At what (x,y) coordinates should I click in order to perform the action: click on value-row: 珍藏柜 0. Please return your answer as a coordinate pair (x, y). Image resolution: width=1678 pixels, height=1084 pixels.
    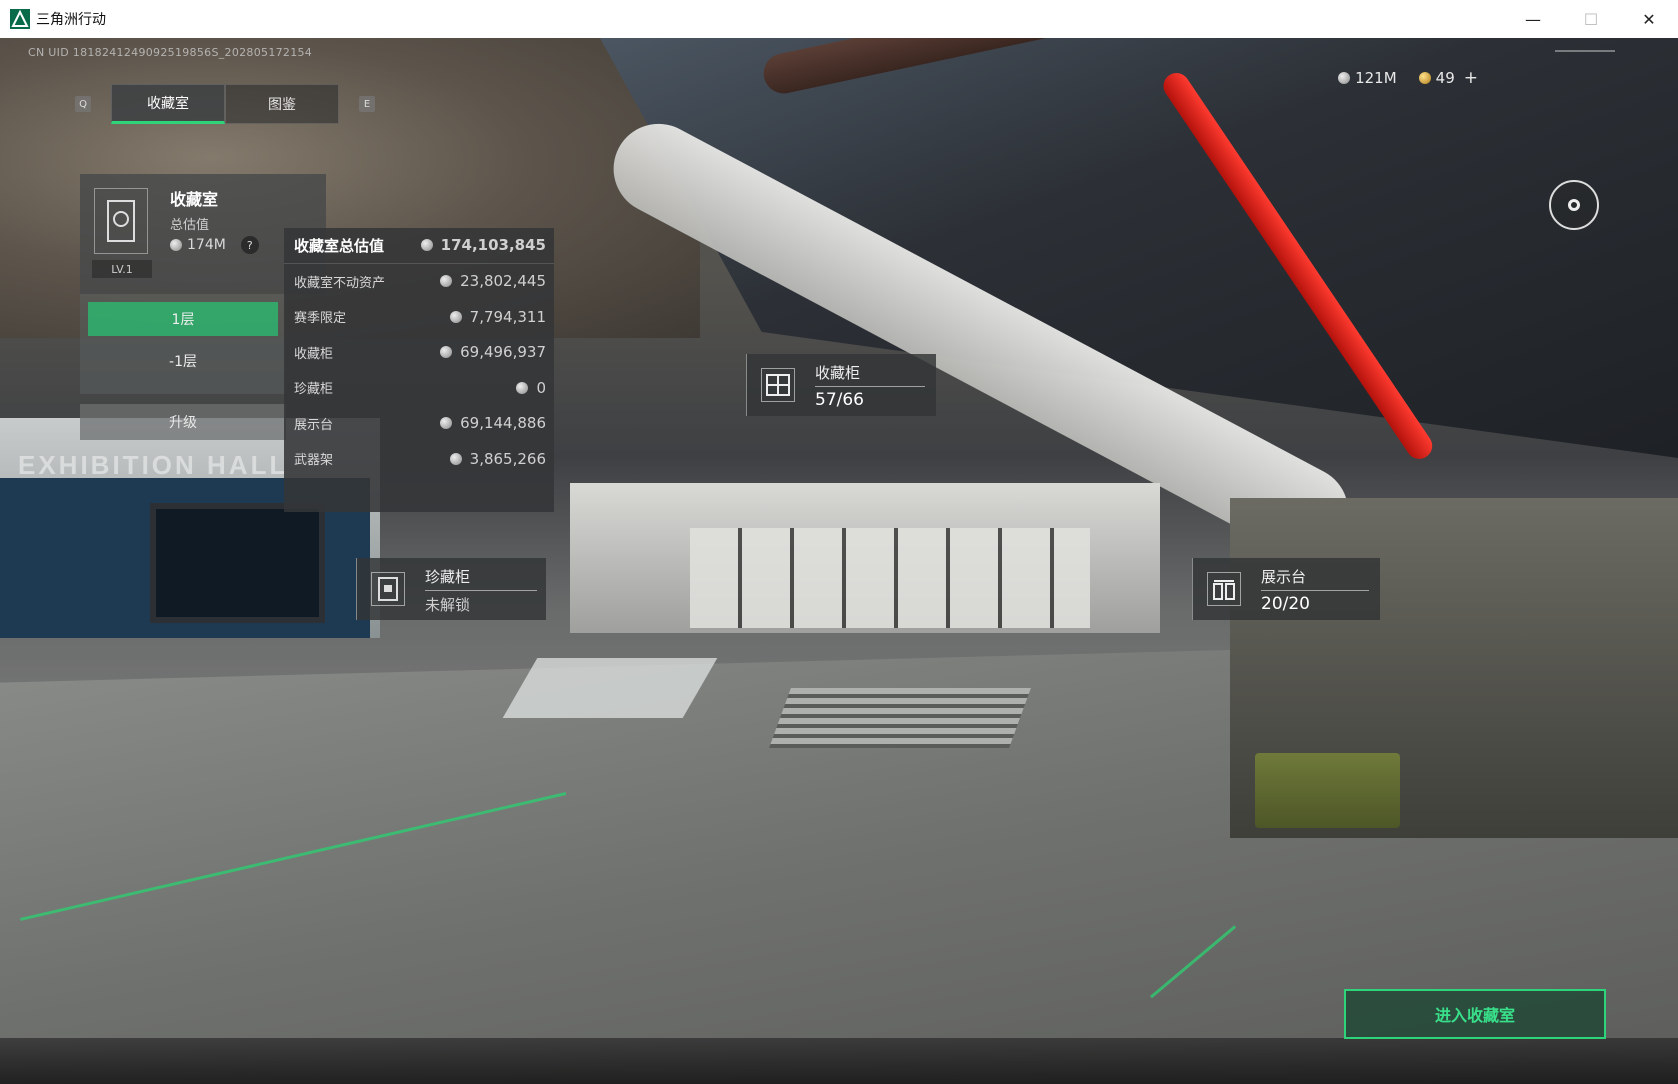
    Looking at the image, I should click on (419, 388).